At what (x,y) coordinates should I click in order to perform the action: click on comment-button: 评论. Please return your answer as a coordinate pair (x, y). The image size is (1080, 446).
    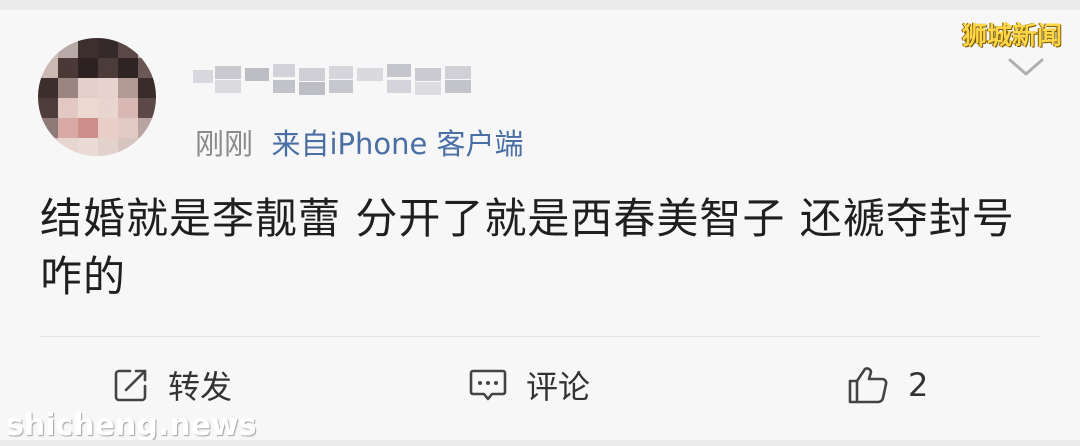
    Looking at the image, I should click on (529, 385).